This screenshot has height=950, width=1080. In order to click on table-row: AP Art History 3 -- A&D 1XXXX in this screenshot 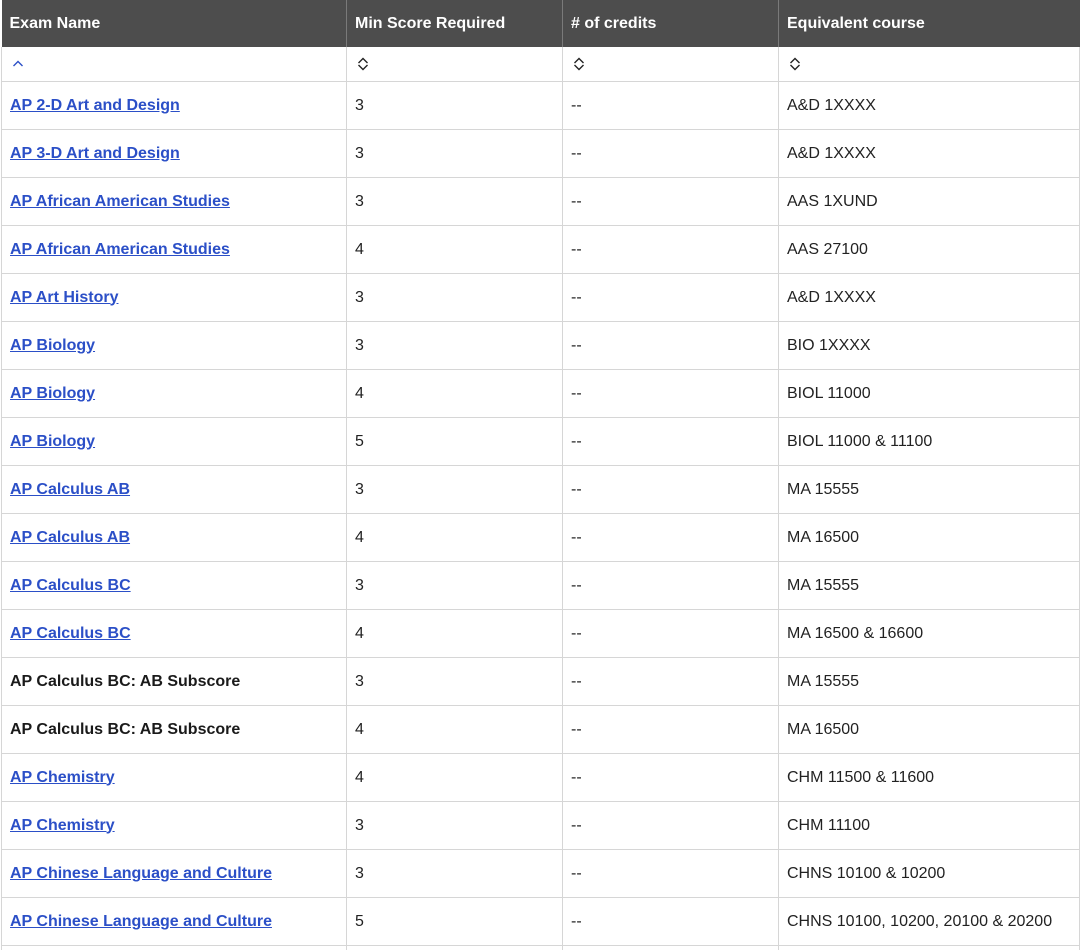, I will do `click(540, 297)`.